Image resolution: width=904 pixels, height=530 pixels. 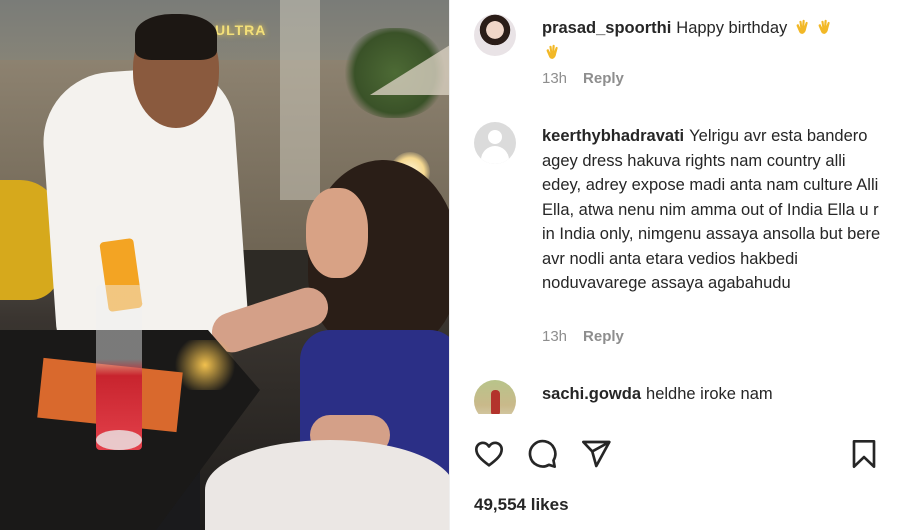 What do you see at coordinates (542, 454) in the screenshot?
I see `comment-icon` at bounding box center [542, 454].